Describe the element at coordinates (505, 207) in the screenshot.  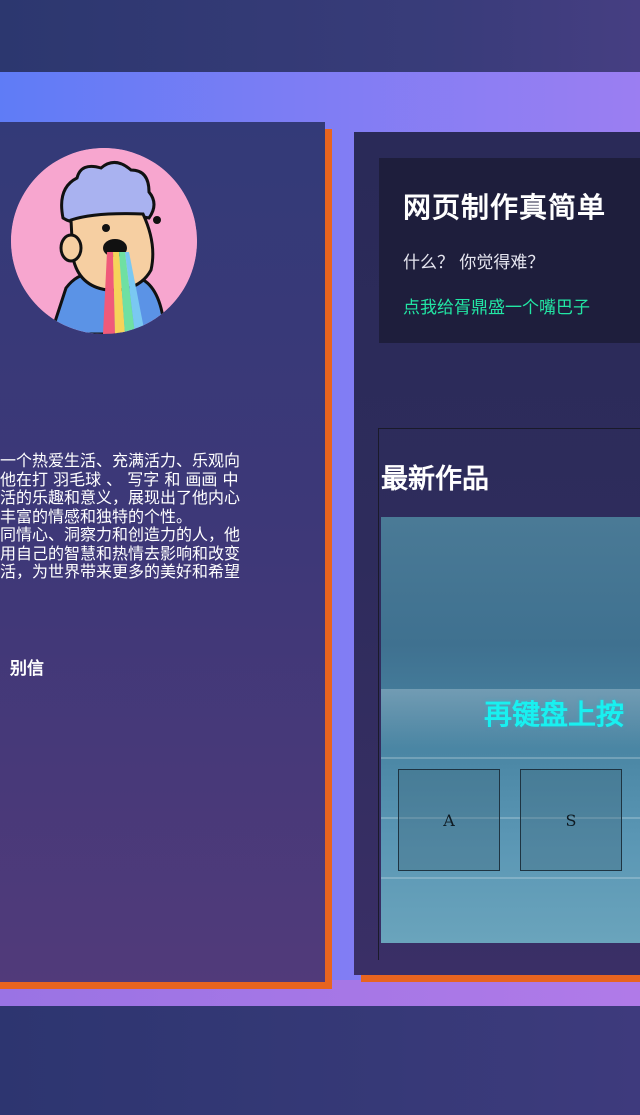
I see `intro-title: 网页制作真简单` at that location.